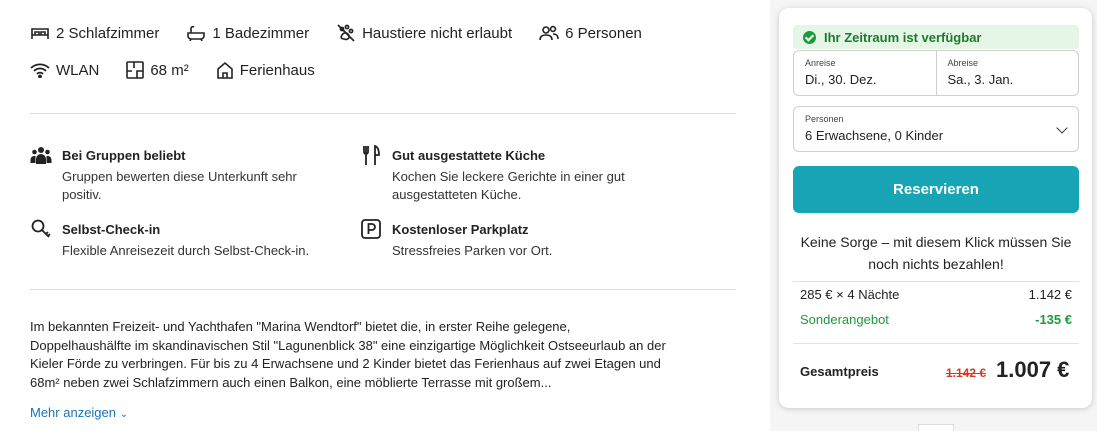 This screenshot has width=1097, height=431. Describe the element at coordinates (844, 319) in the screenshot. I see `special-label: Sonderangebot` at that location.